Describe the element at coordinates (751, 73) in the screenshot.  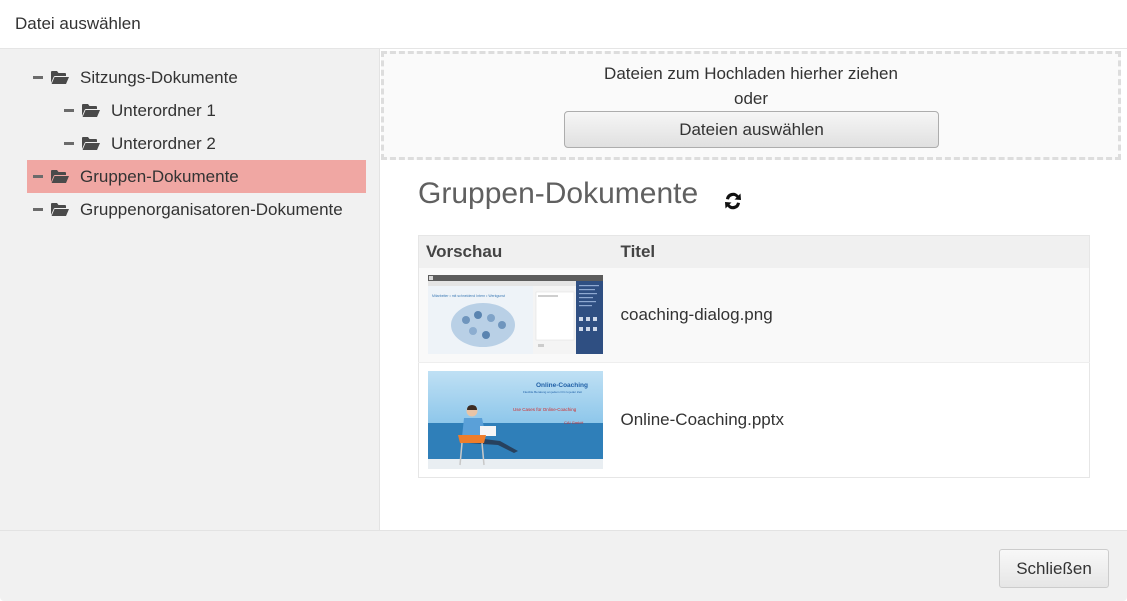
I see `dropzone-hint: Dateien zum Hochladen hierher ziehen` at that location.